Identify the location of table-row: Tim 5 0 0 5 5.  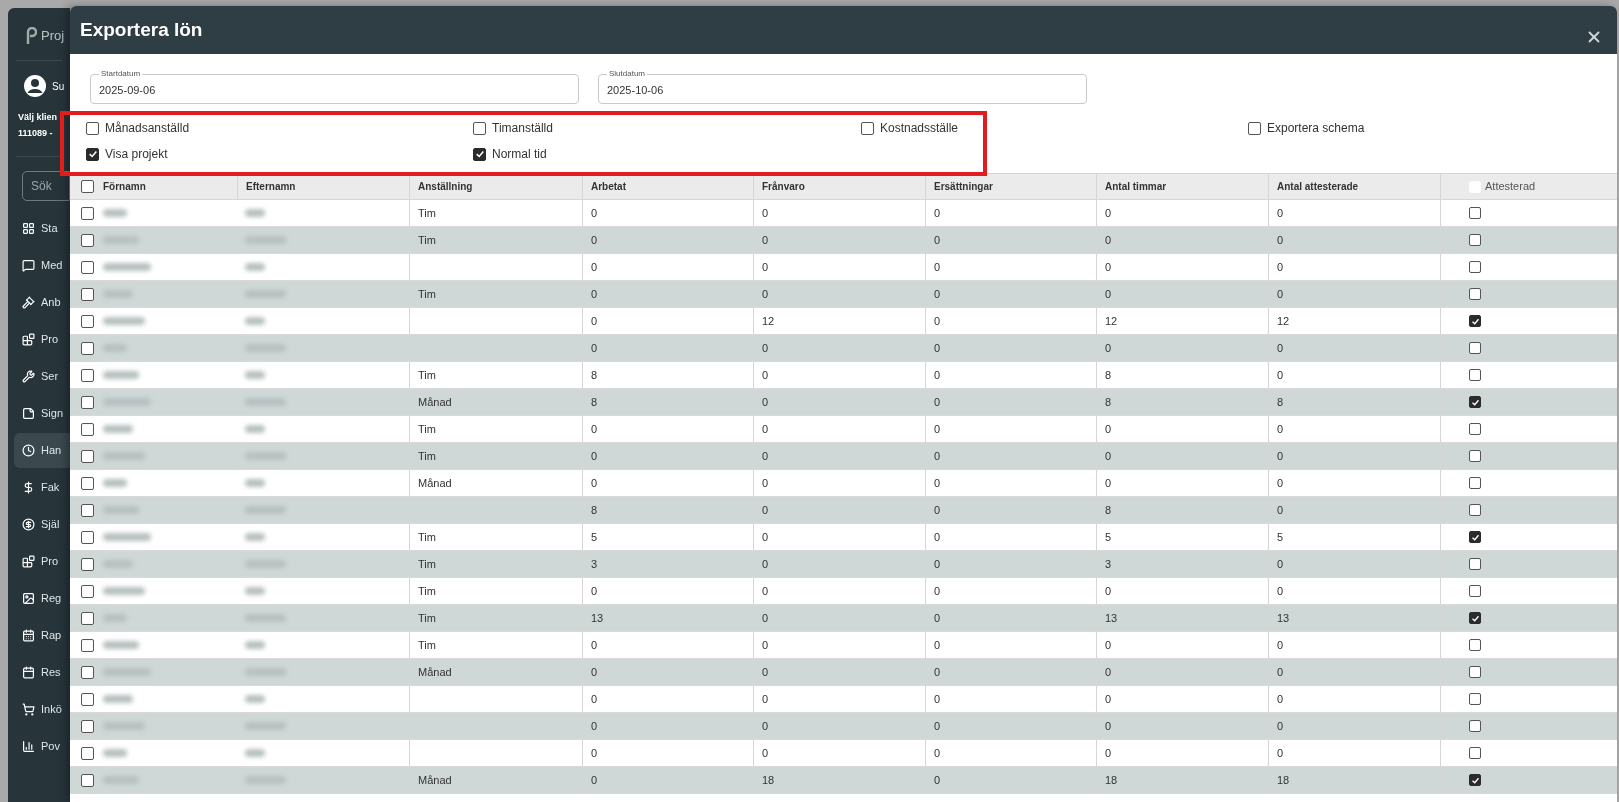
(843, 537).